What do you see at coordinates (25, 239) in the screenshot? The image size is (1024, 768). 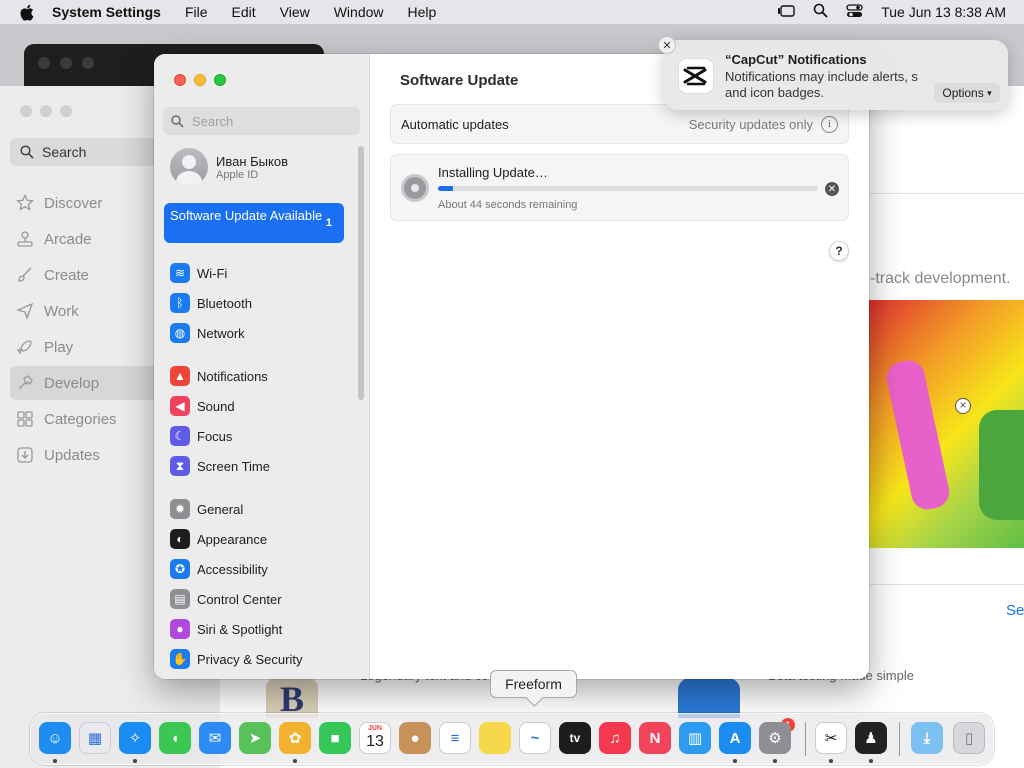 I see `joystick-icon` at bounding box center [25, 239].